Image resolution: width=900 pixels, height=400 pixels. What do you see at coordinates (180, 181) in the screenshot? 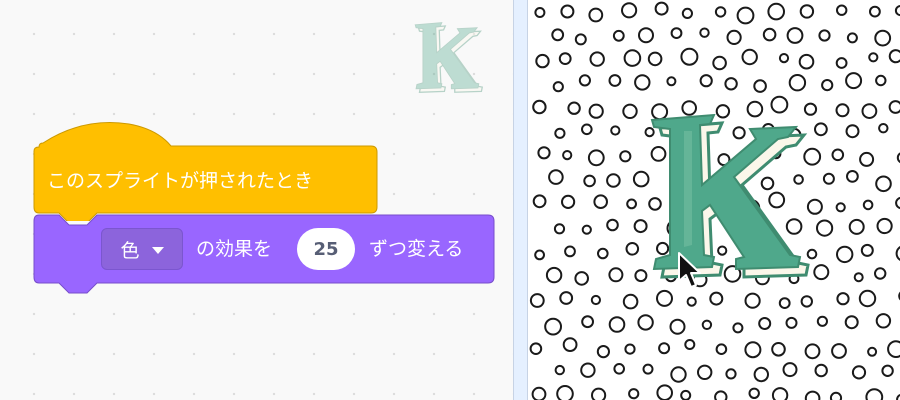
I see `hat-block-label: このスプライトが押されたとき` at bounding box center [180, 181].